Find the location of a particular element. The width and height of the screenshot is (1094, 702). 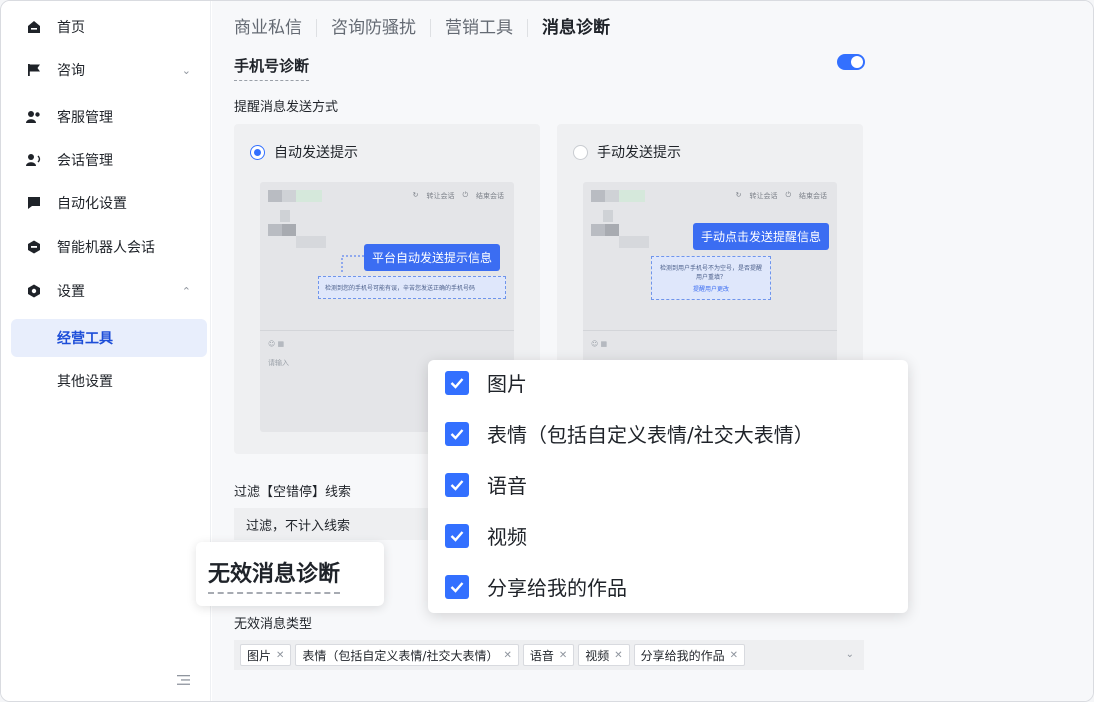

filter-label: 过滤【空错停】线索 is located at coordinates (293, 492).